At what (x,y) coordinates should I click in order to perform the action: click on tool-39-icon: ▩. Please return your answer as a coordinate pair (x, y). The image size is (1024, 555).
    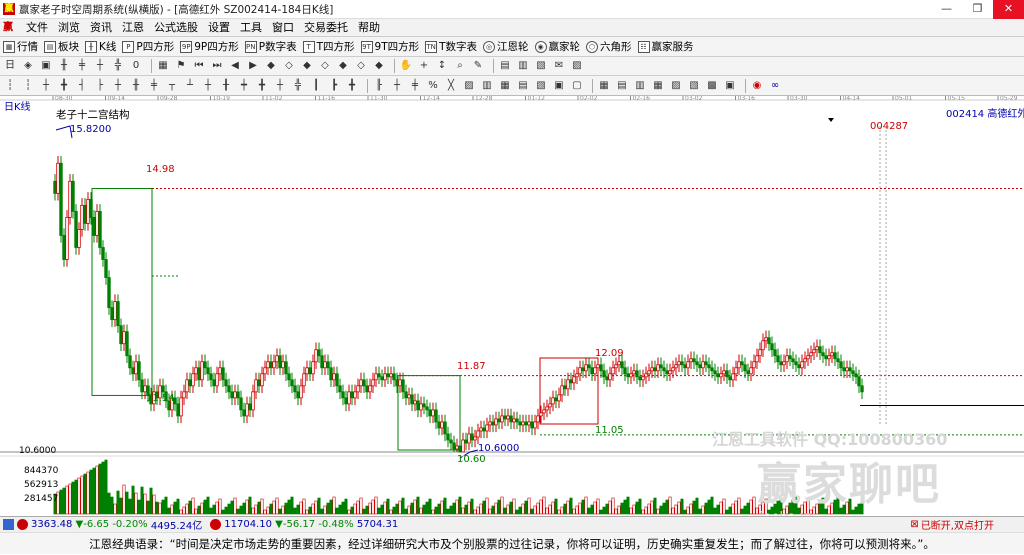
    Looking at the image, I should click on (712, 86).